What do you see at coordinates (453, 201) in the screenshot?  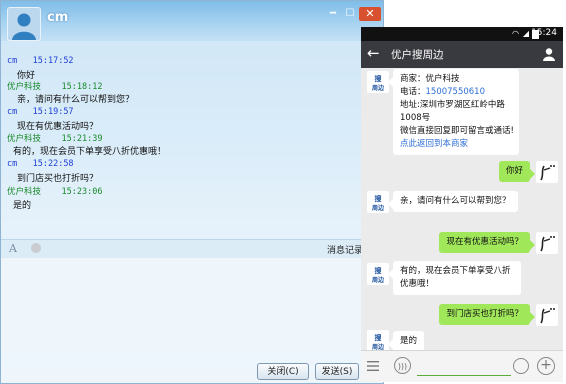 I see `business-message-bubble: 亲，请问有什么可以帮到您？` at bounding box center [453, 201].